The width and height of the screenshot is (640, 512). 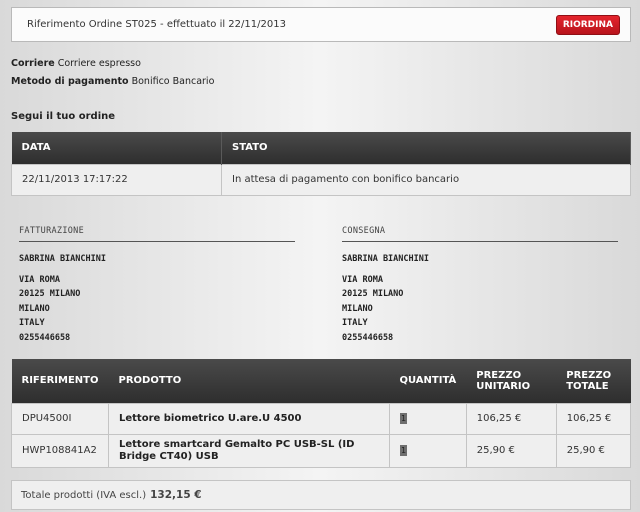 I want to click on payment-info: Metodo di pagamento Bonifico Bancario, so click(x=112, y=81).